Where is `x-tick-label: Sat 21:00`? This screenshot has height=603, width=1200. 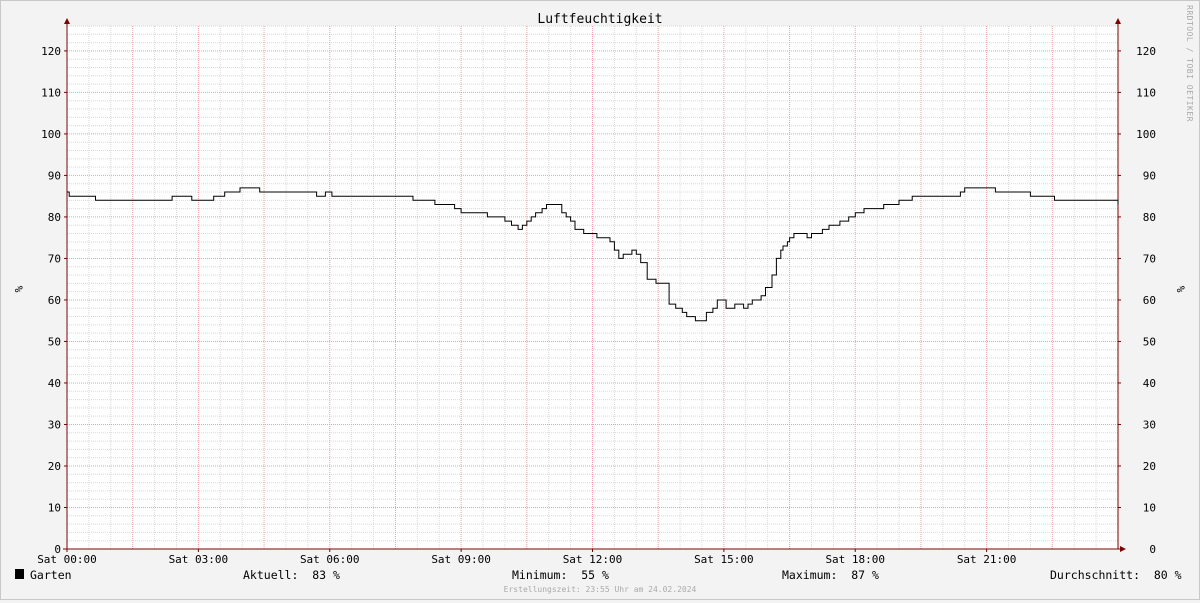
x-tick-label: Sat 21:00 is located at coordinates (987, 559).